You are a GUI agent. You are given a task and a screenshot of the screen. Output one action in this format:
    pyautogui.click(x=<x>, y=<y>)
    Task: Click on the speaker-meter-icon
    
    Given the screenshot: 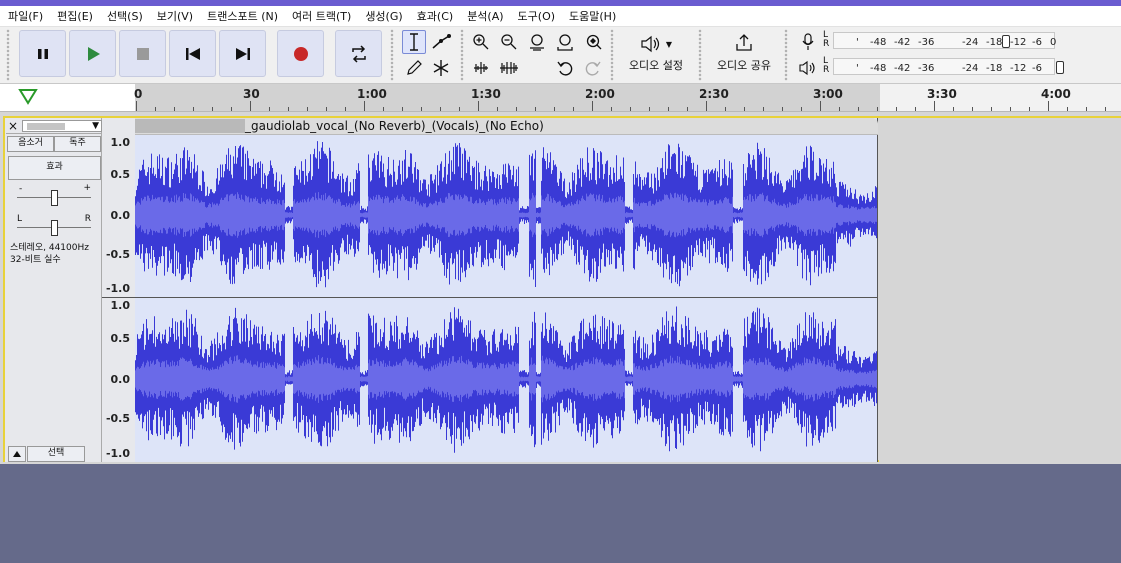 What is the action you would take?
    pyautogui.click(x=807, y=68)
    